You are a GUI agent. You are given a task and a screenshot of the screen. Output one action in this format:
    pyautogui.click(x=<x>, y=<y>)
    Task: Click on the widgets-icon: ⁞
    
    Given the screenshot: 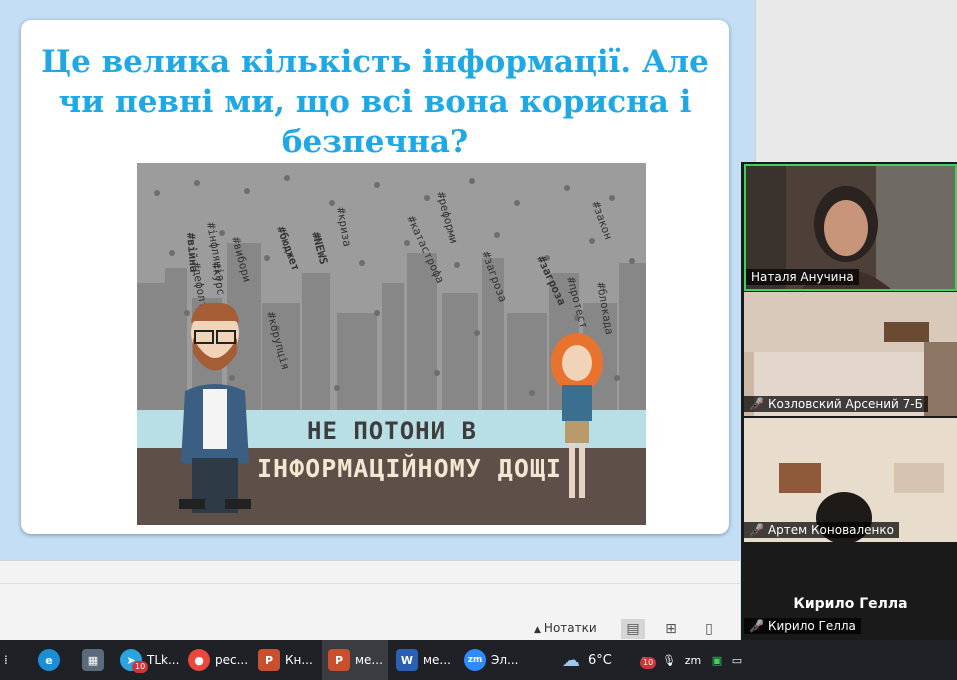 What is the action you would take?
    pyautogui.click(x=6, y=660)
    